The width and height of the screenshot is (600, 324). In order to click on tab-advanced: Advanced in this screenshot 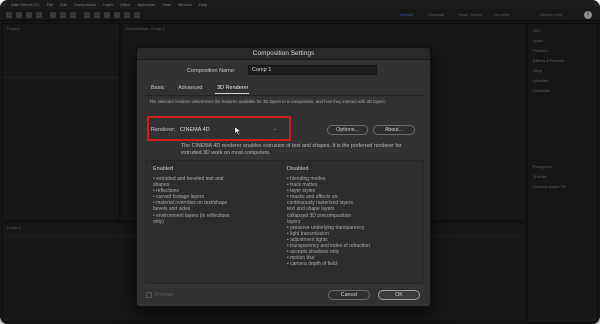, I will do `click(190, 88)`.